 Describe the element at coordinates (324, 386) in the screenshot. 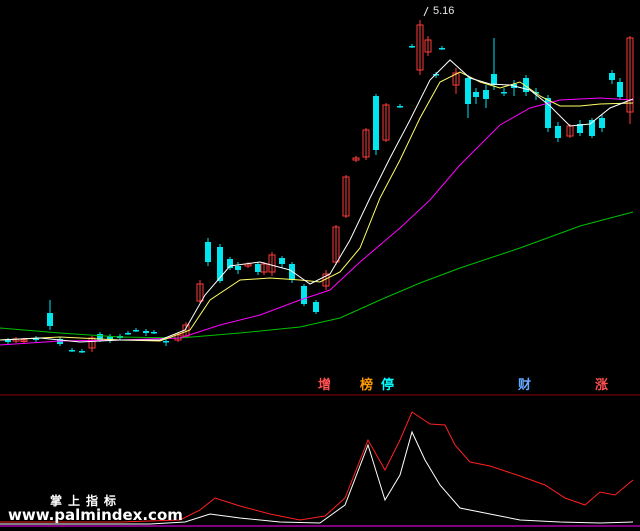

I see `signal-tag-zeng: 增` at that location.